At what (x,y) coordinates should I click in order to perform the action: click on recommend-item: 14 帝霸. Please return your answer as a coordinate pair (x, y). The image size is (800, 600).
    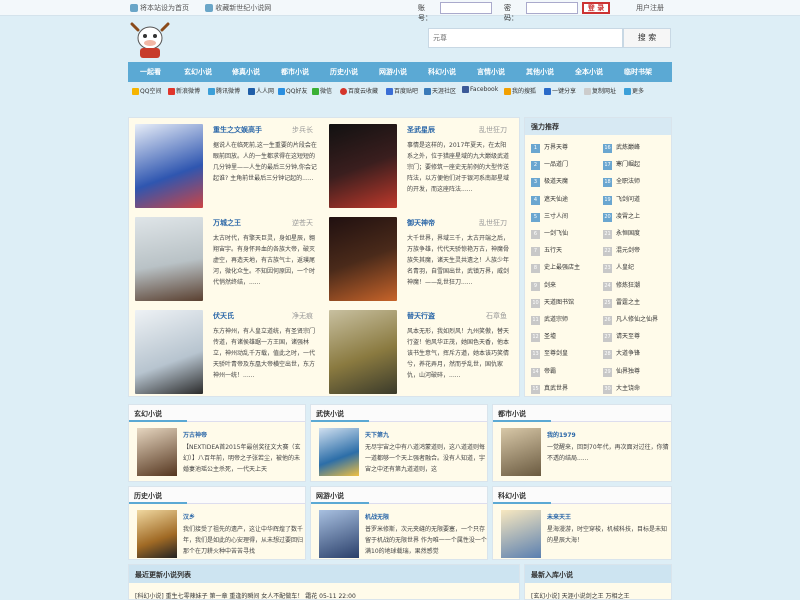
    Looking at the image, I should click on (543, 371).